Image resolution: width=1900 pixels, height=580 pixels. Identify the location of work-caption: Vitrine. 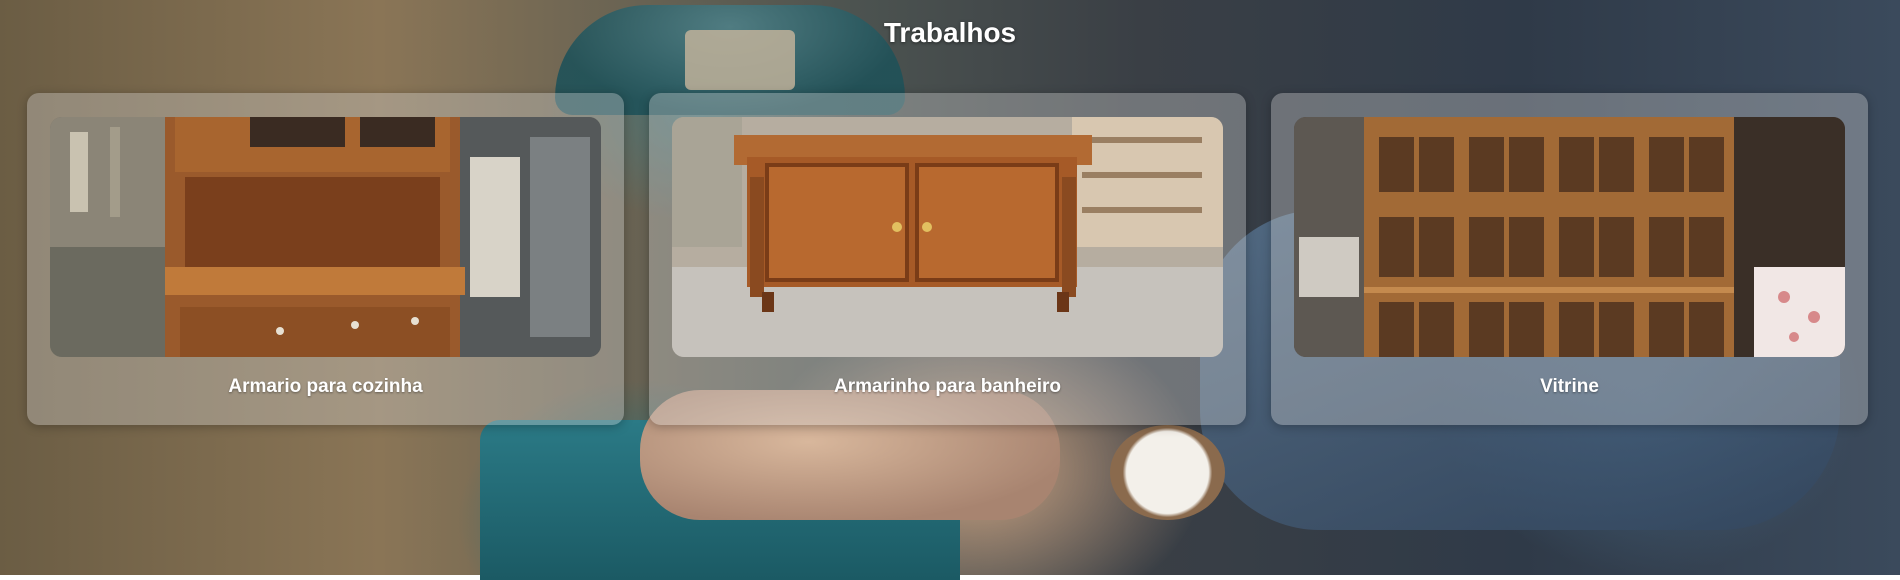
(1569, 386).